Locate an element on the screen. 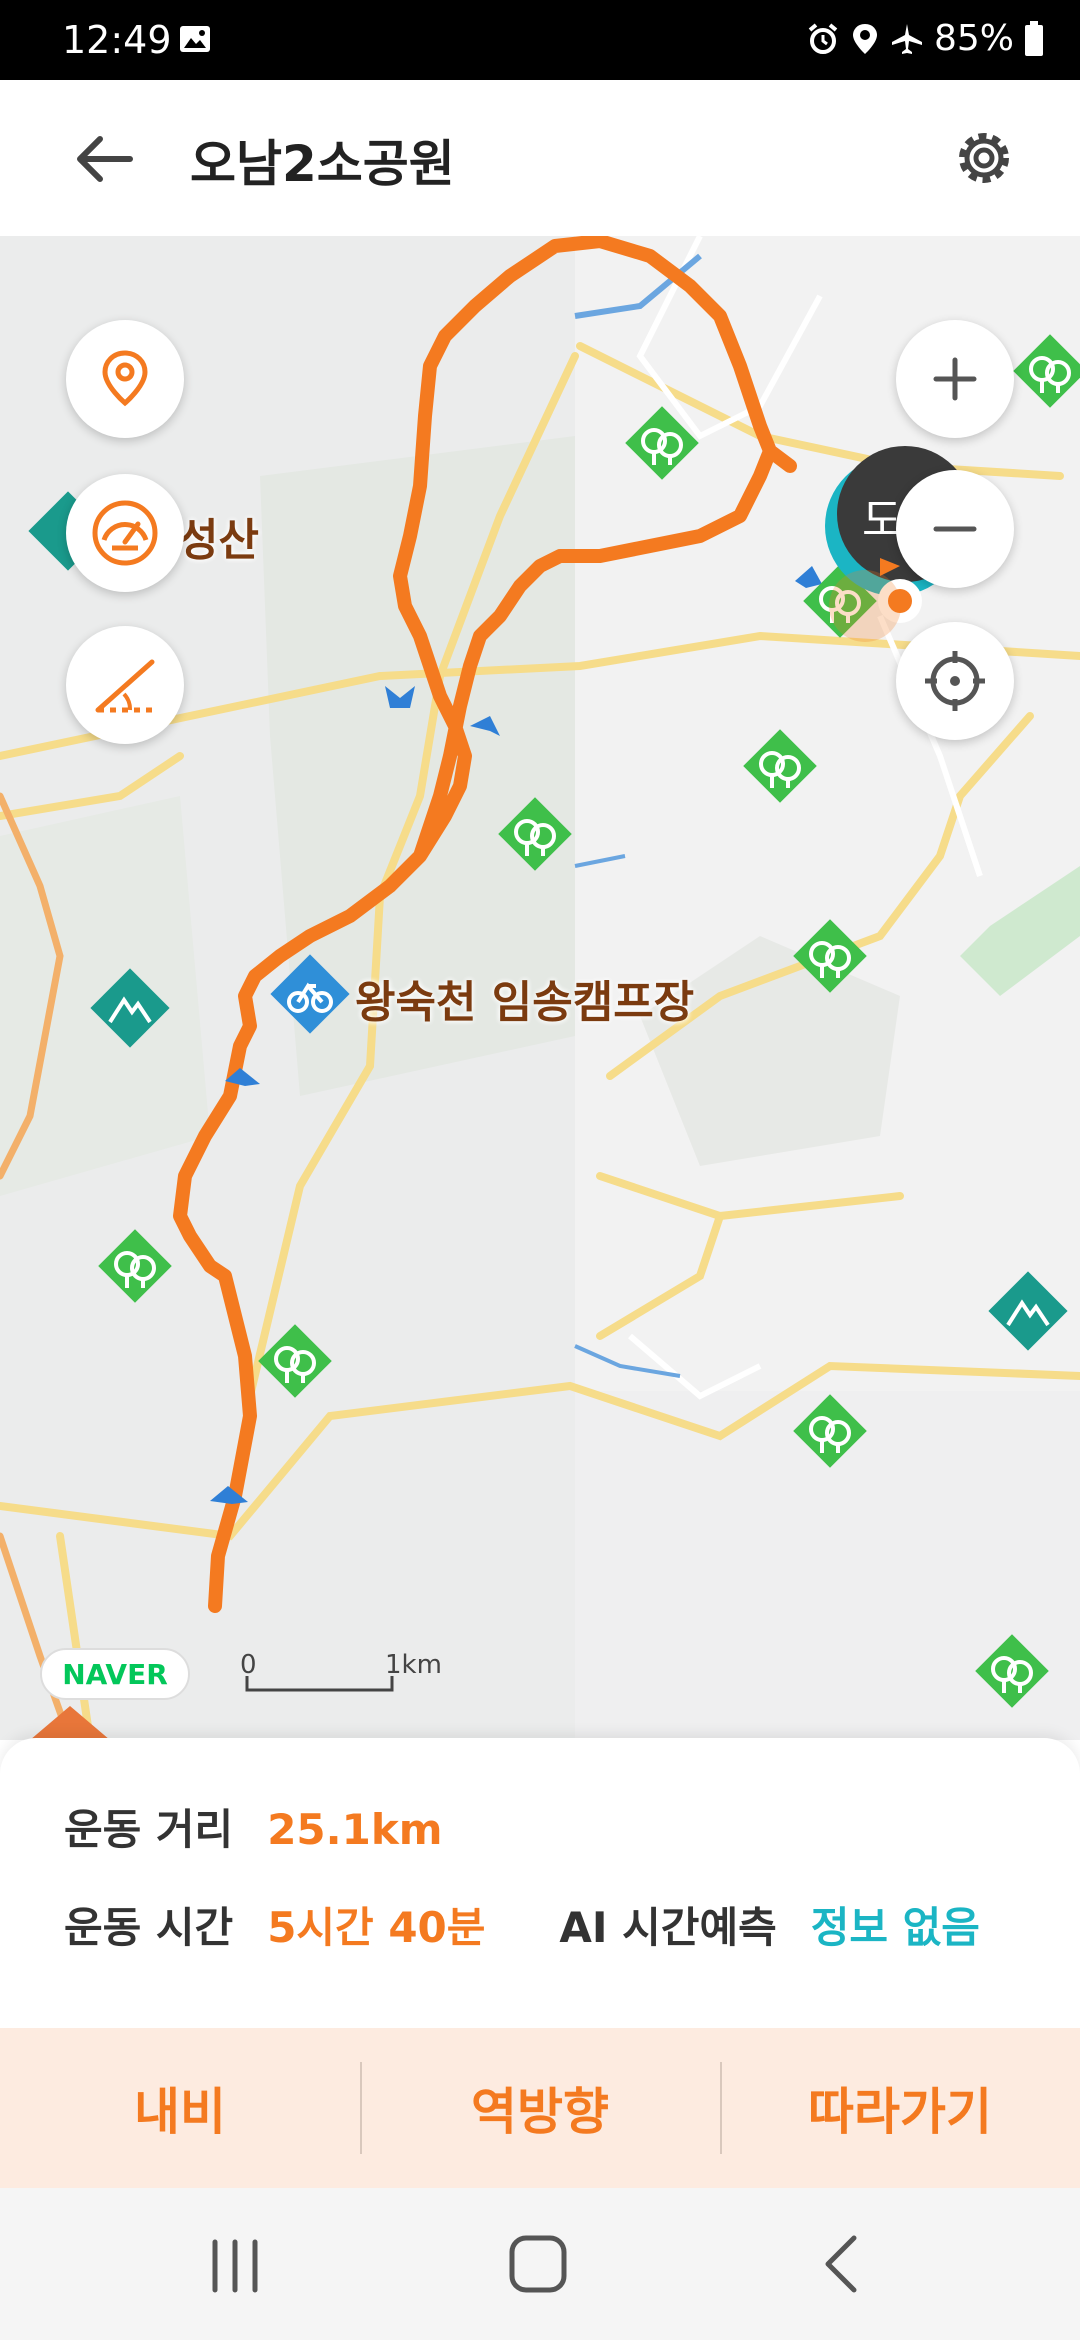 The width and height of the screenshot is (1080, 2340). recent-apps-icon is located at coordinates (235, 2266).